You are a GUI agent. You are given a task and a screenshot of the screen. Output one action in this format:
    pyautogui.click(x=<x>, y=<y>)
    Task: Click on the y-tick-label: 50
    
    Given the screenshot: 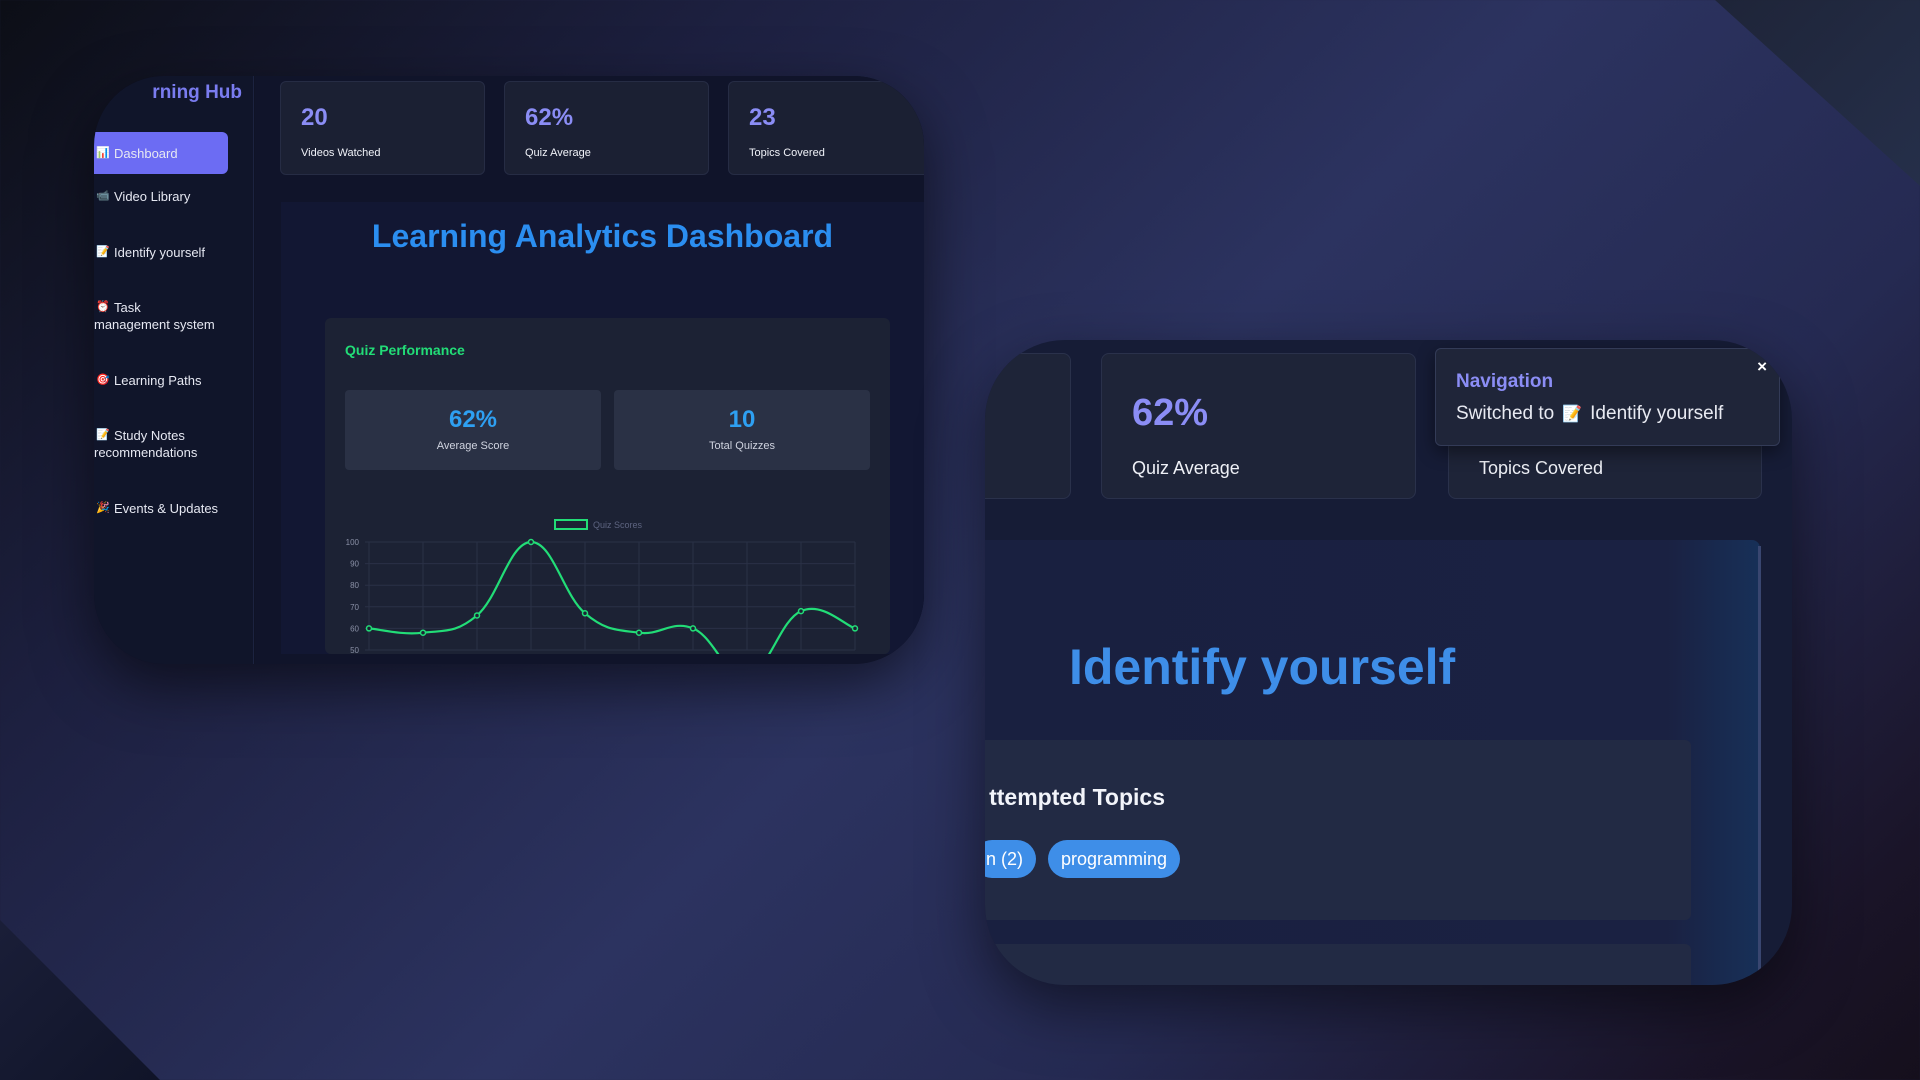 What is the action you would take?
    pyautogui.click(x=354, y=650)
    